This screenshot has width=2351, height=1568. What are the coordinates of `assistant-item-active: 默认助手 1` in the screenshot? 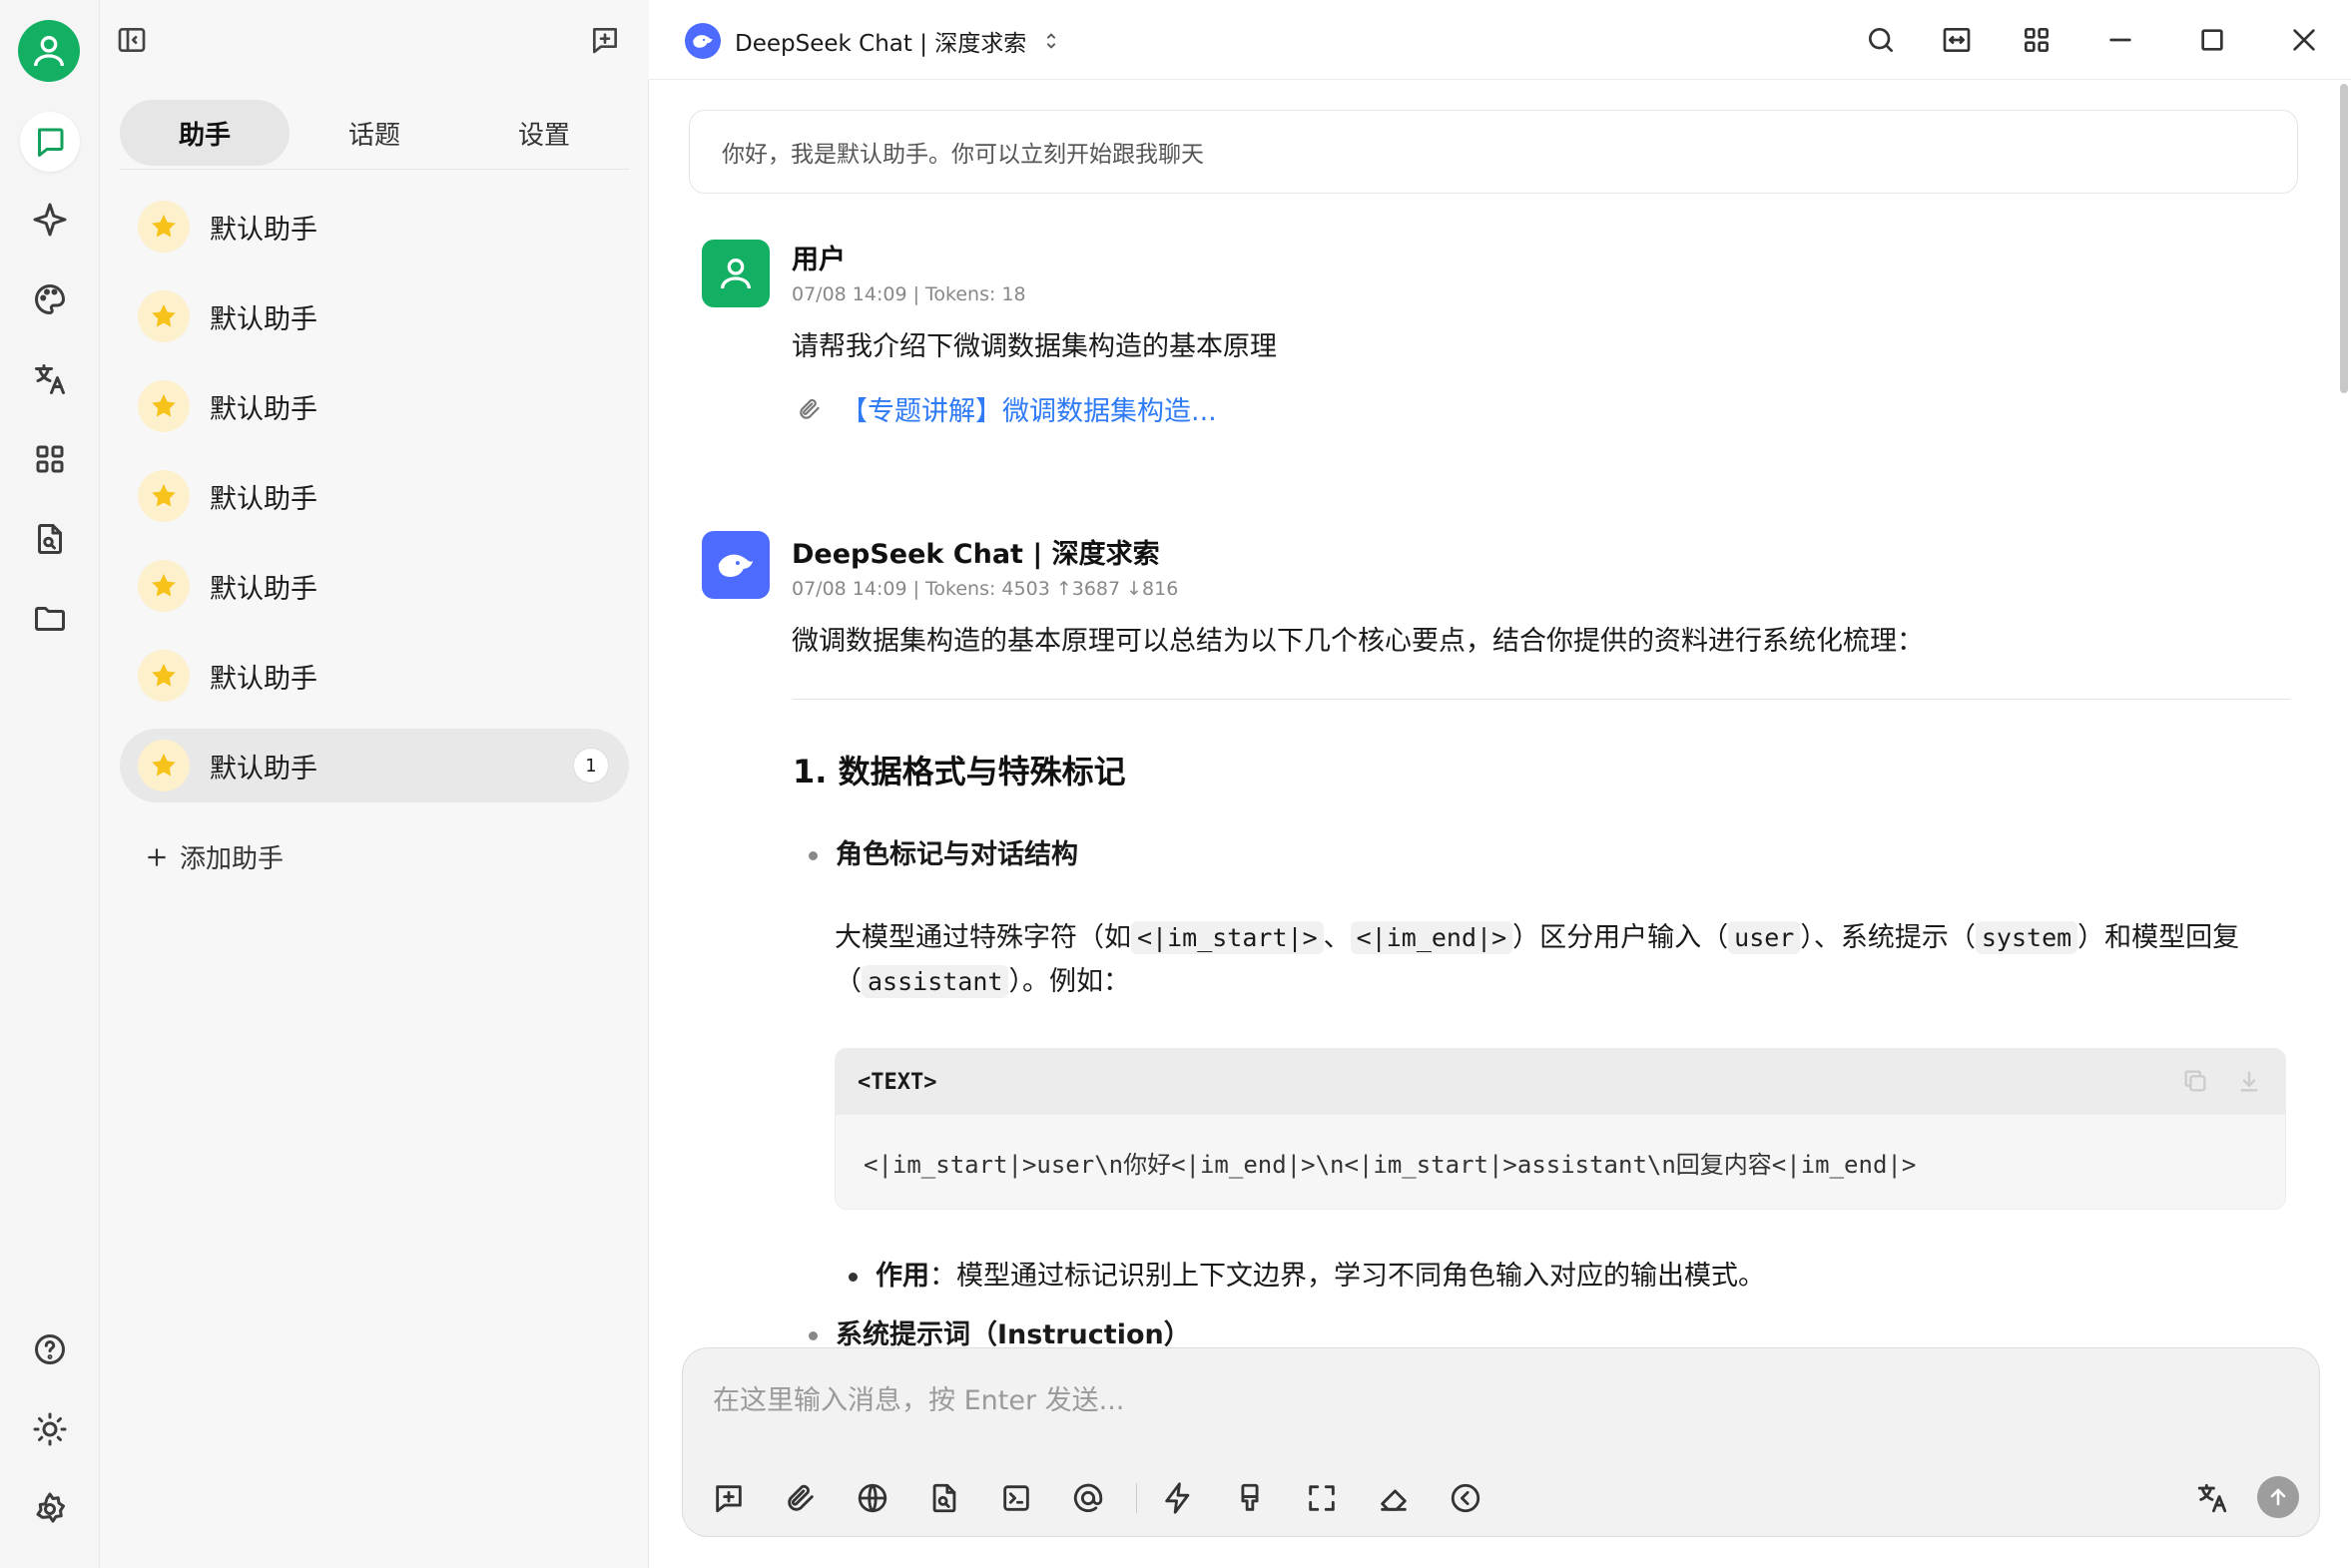 It's located at (374, 765).